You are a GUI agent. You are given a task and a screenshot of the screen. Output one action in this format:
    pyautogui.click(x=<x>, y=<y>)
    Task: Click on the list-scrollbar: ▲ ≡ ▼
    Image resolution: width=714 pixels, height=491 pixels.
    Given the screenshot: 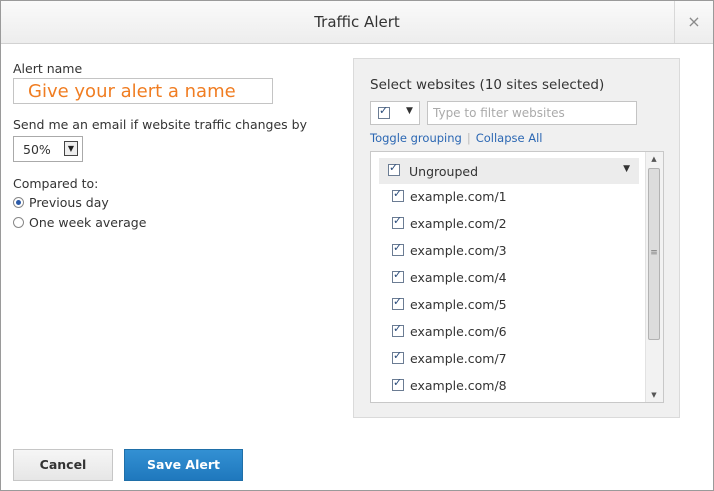 What is the action you would take?
    pyautogui.click(x=654, y=277)
    